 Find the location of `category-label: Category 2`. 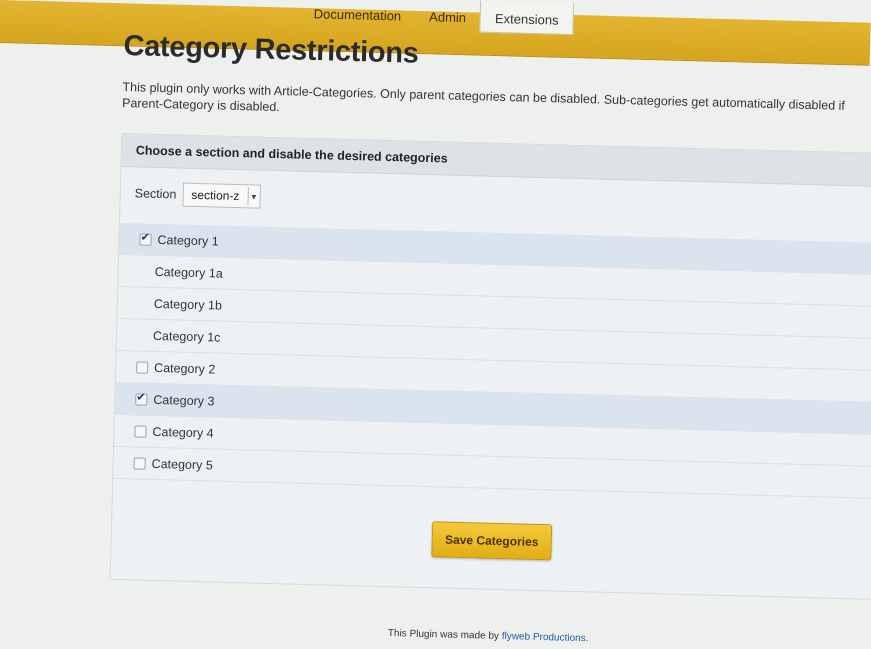

category-label: Category 2 is located at coordinates (184, 368).